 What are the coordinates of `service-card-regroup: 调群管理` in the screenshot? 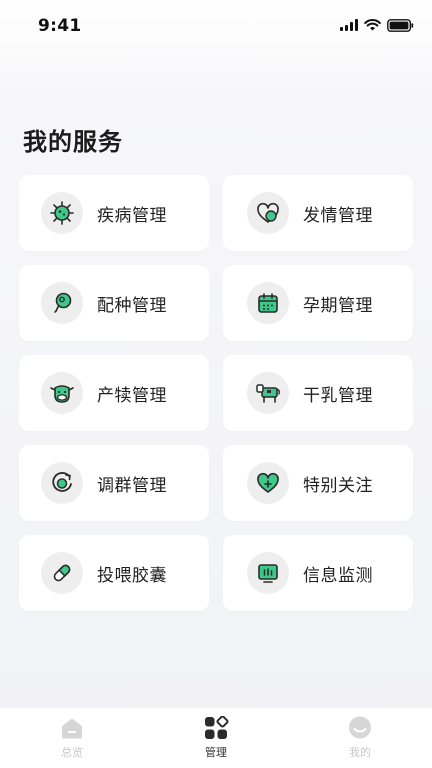 It's located at (114, 483).